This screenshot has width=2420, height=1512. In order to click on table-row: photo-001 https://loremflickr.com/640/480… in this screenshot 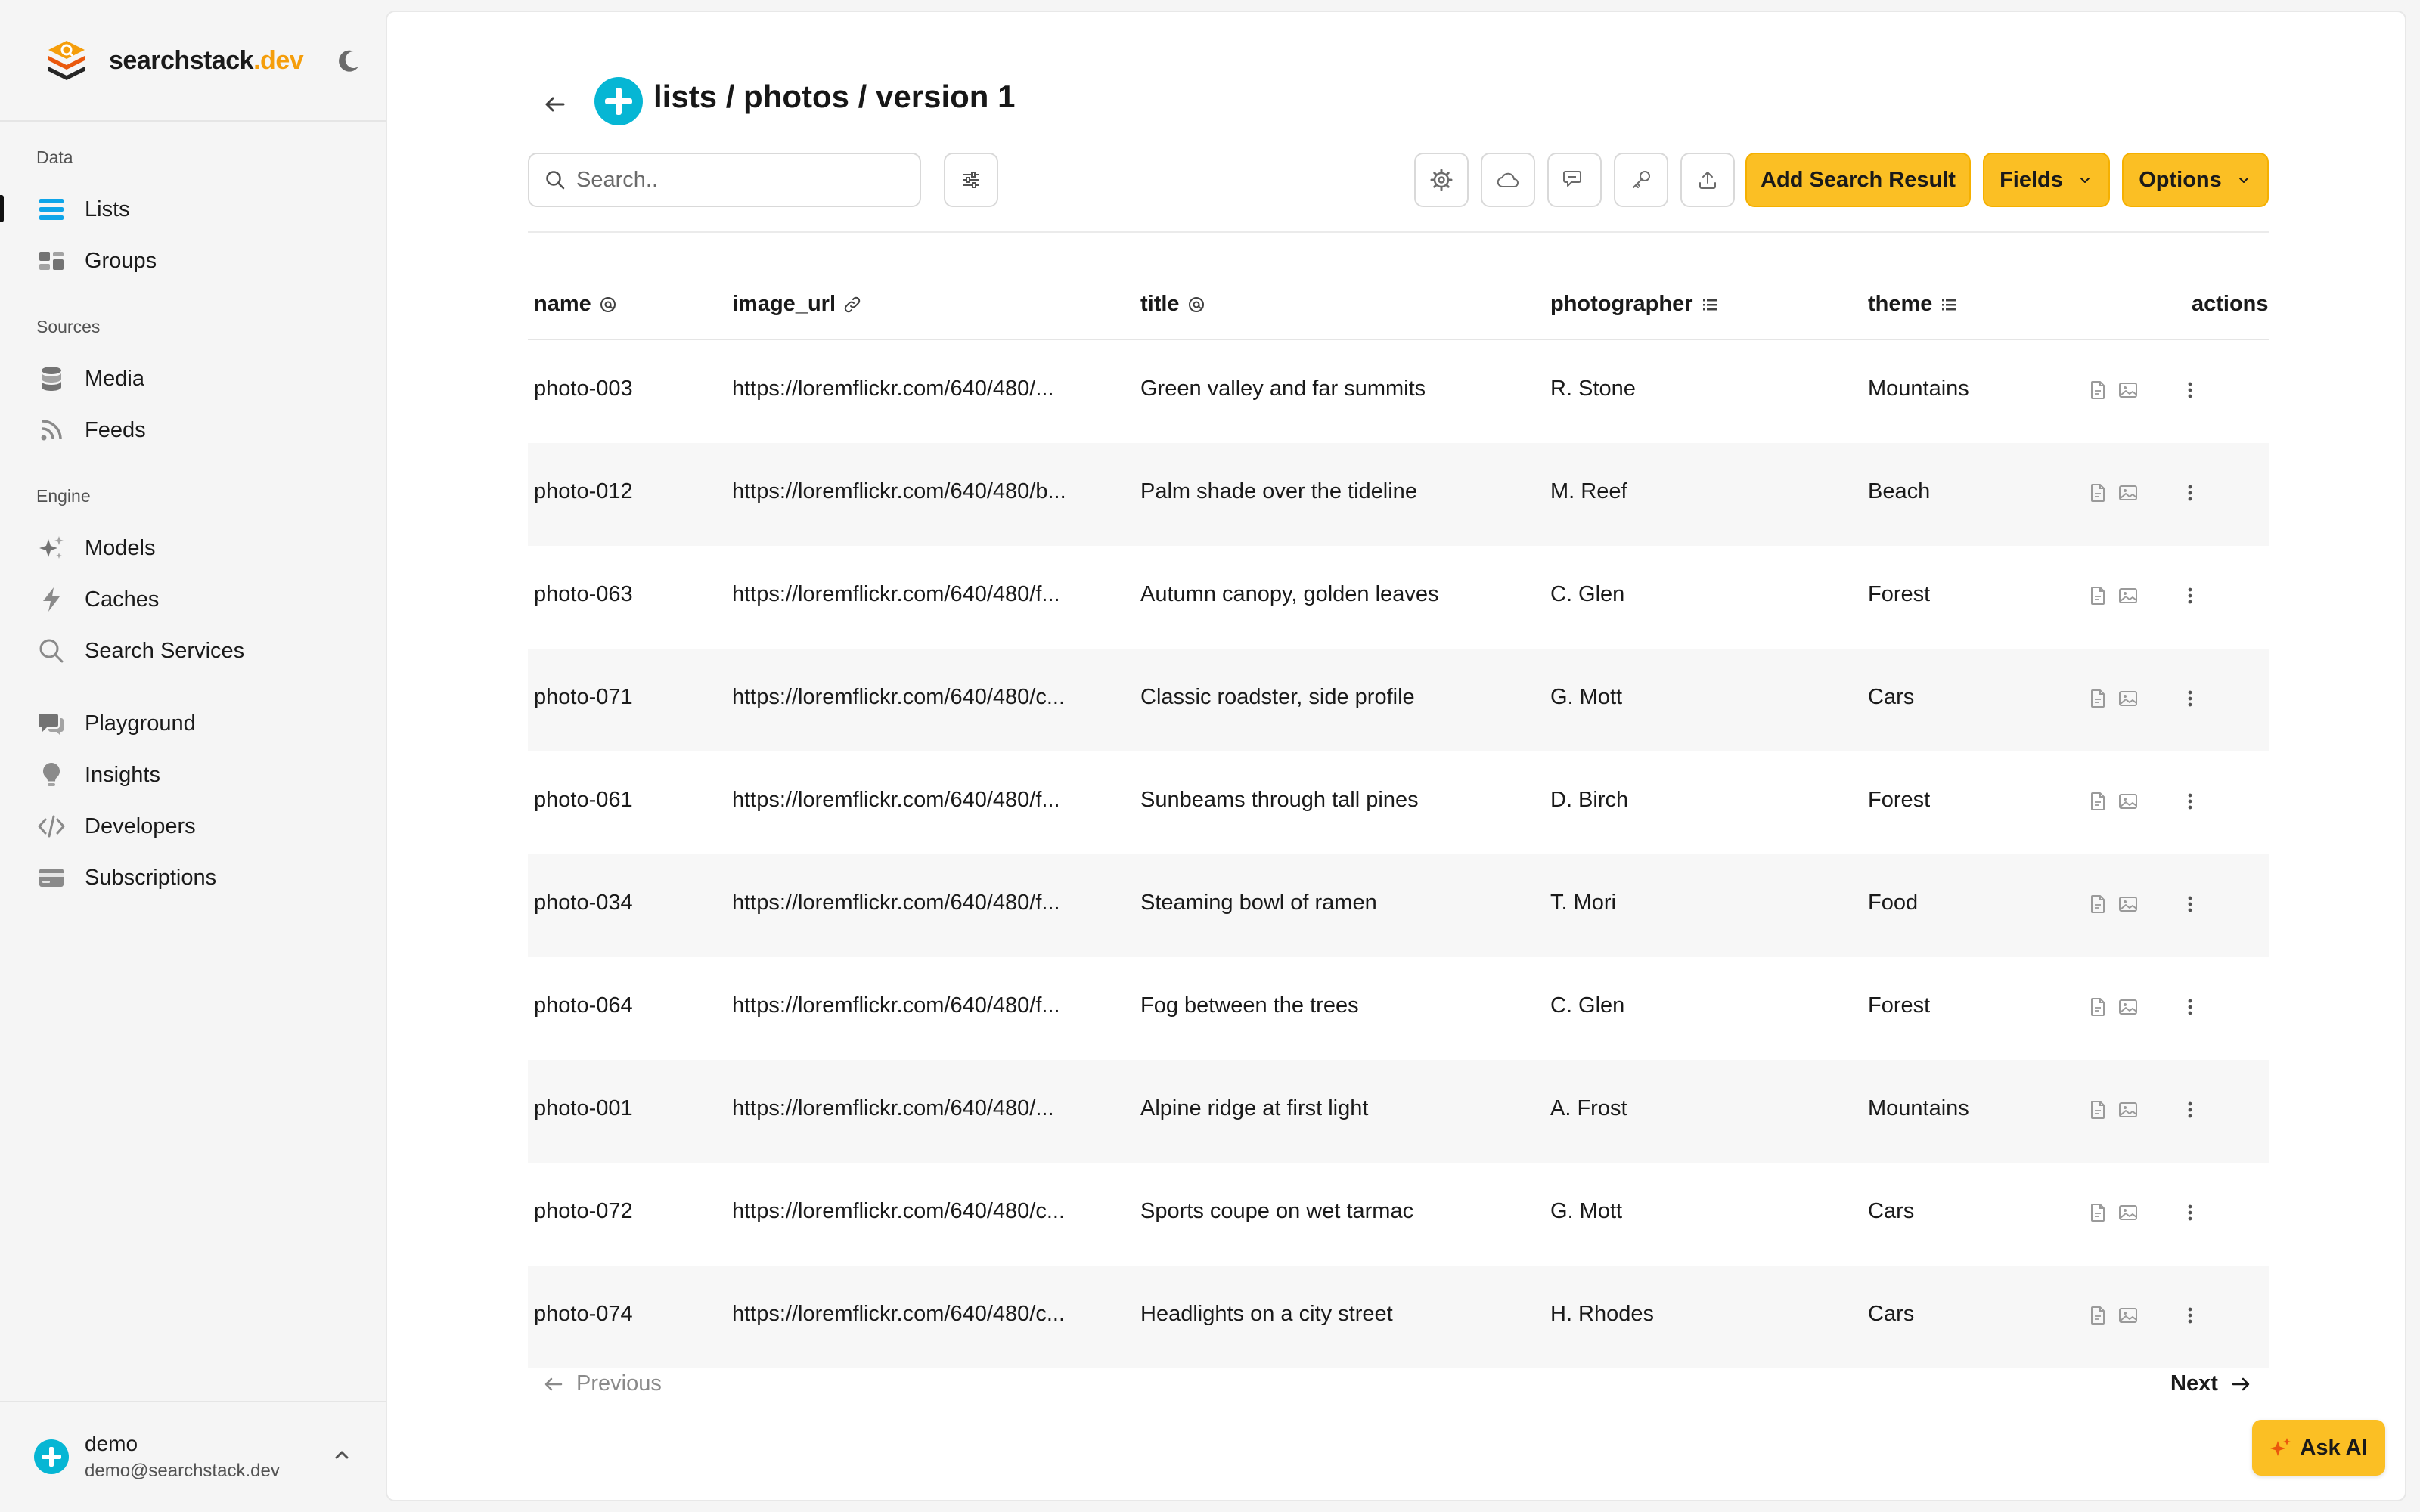, I will do `click(1398, 1111)`.